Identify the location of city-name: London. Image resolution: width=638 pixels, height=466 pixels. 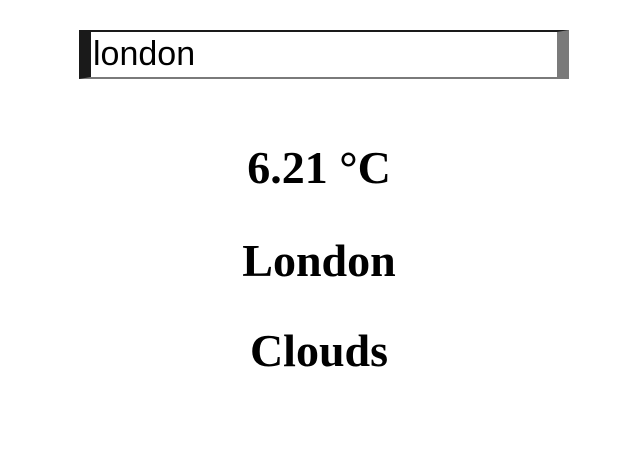
(319, 260).